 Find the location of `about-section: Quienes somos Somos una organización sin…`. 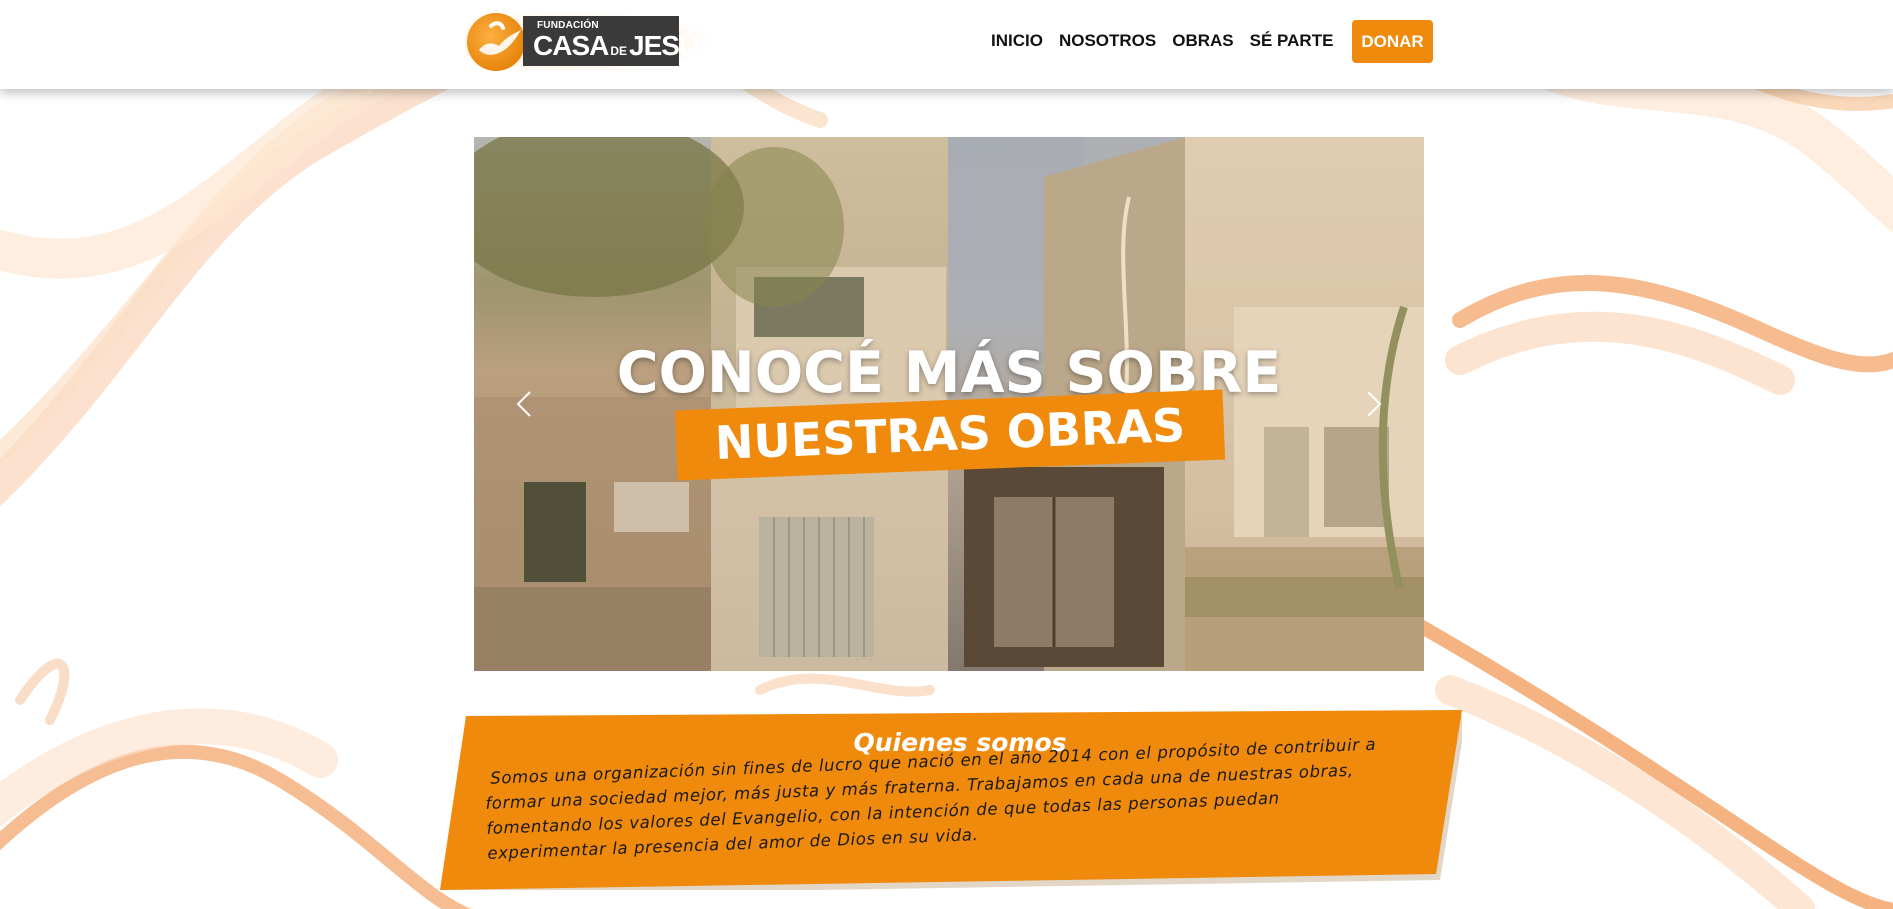

about-section: Quienes somos Somos una organización sin… is located at coordinates (951, 800).